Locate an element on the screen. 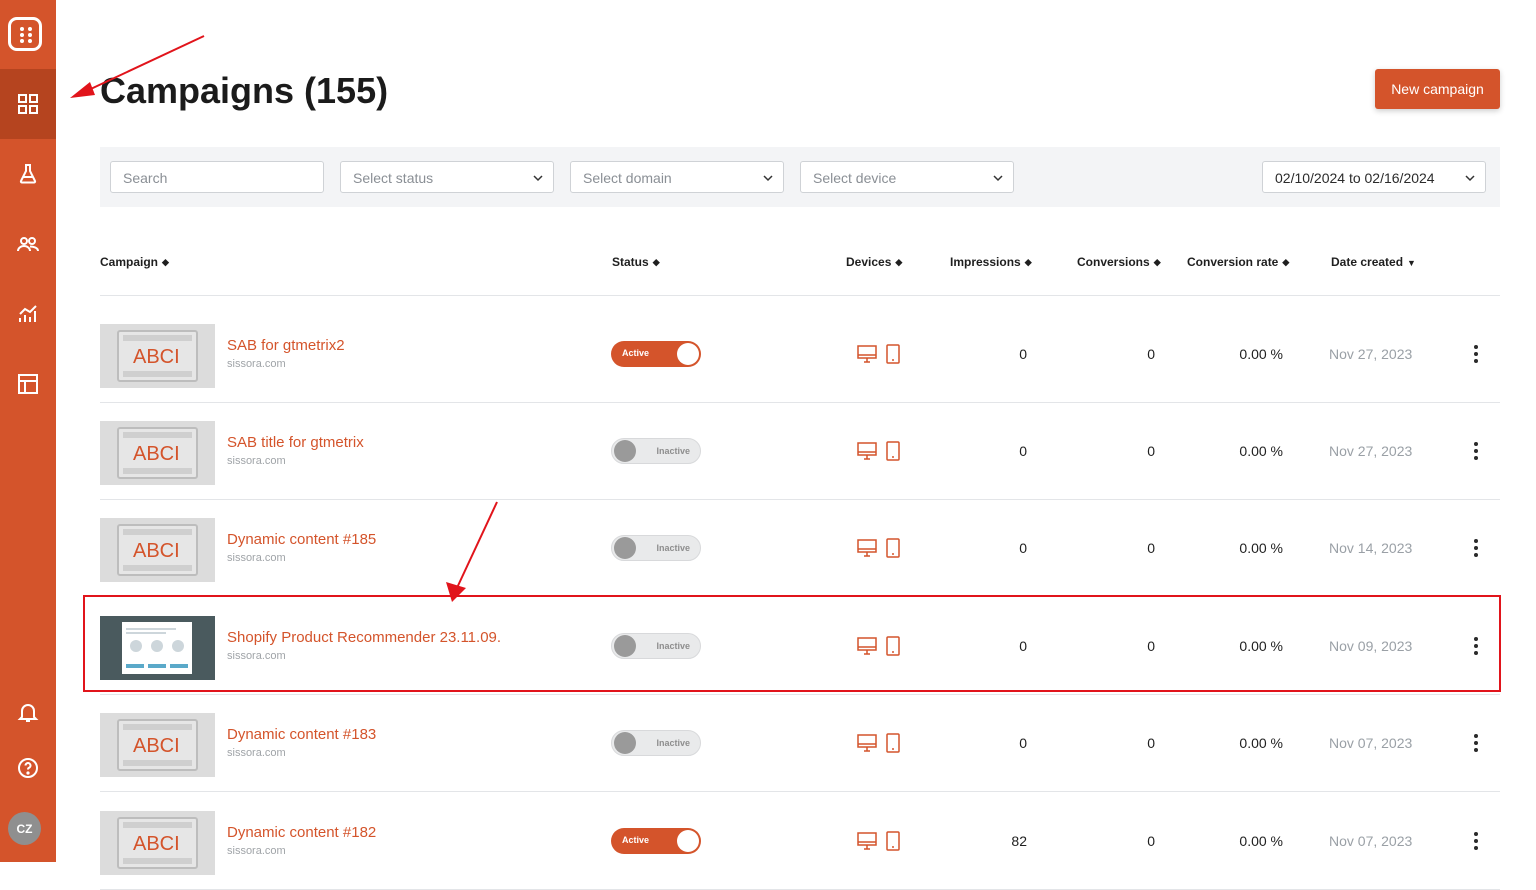 This screenshot has width=1536, height=890. column-header-conversions: Conversions ◆ is located at coordinates (1119, 262).